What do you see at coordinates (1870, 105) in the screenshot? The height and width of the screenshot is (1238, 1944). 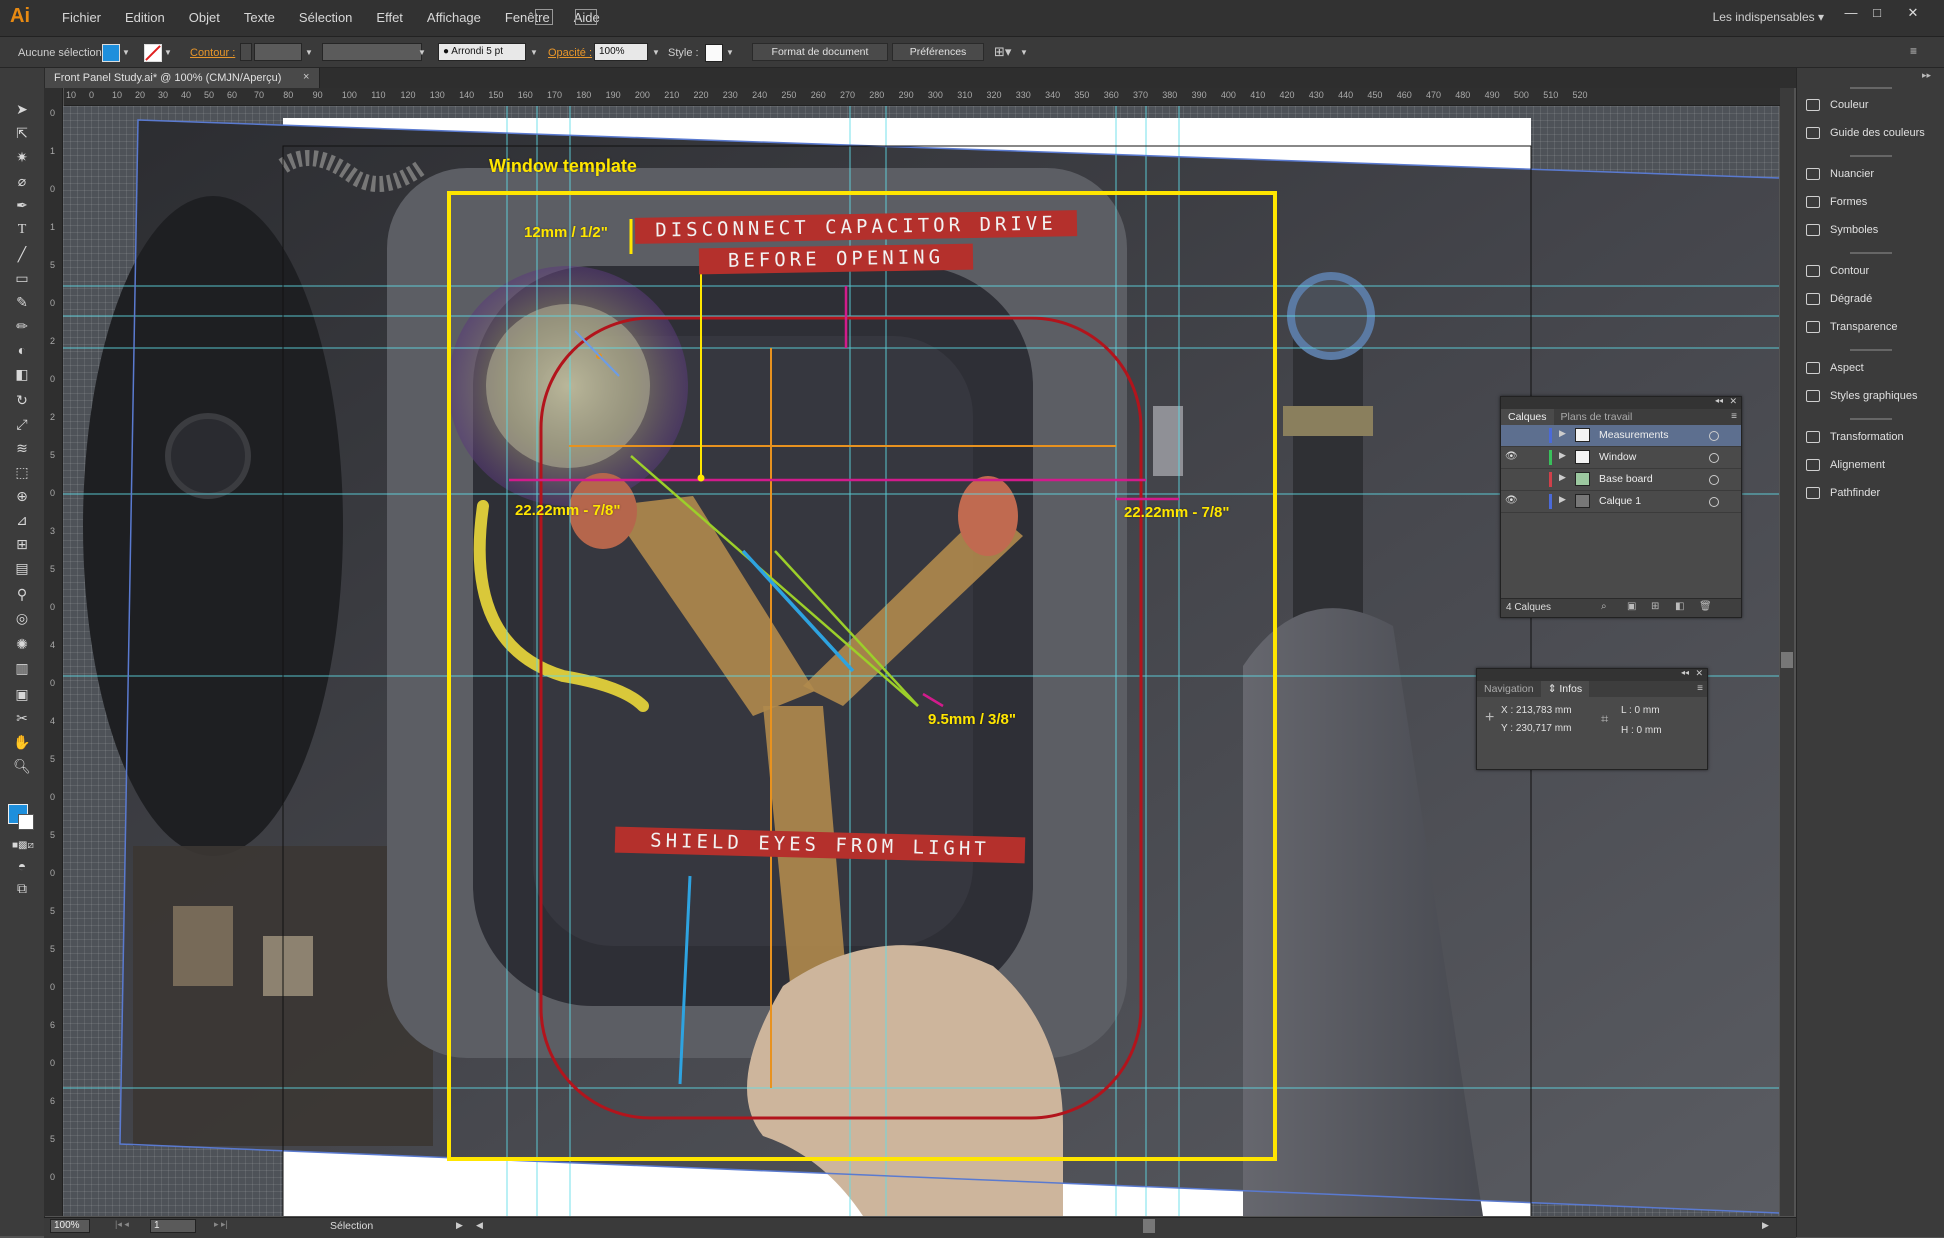 I see `dock-item-couleur: Couleur` at bounding box center [1870, 105].